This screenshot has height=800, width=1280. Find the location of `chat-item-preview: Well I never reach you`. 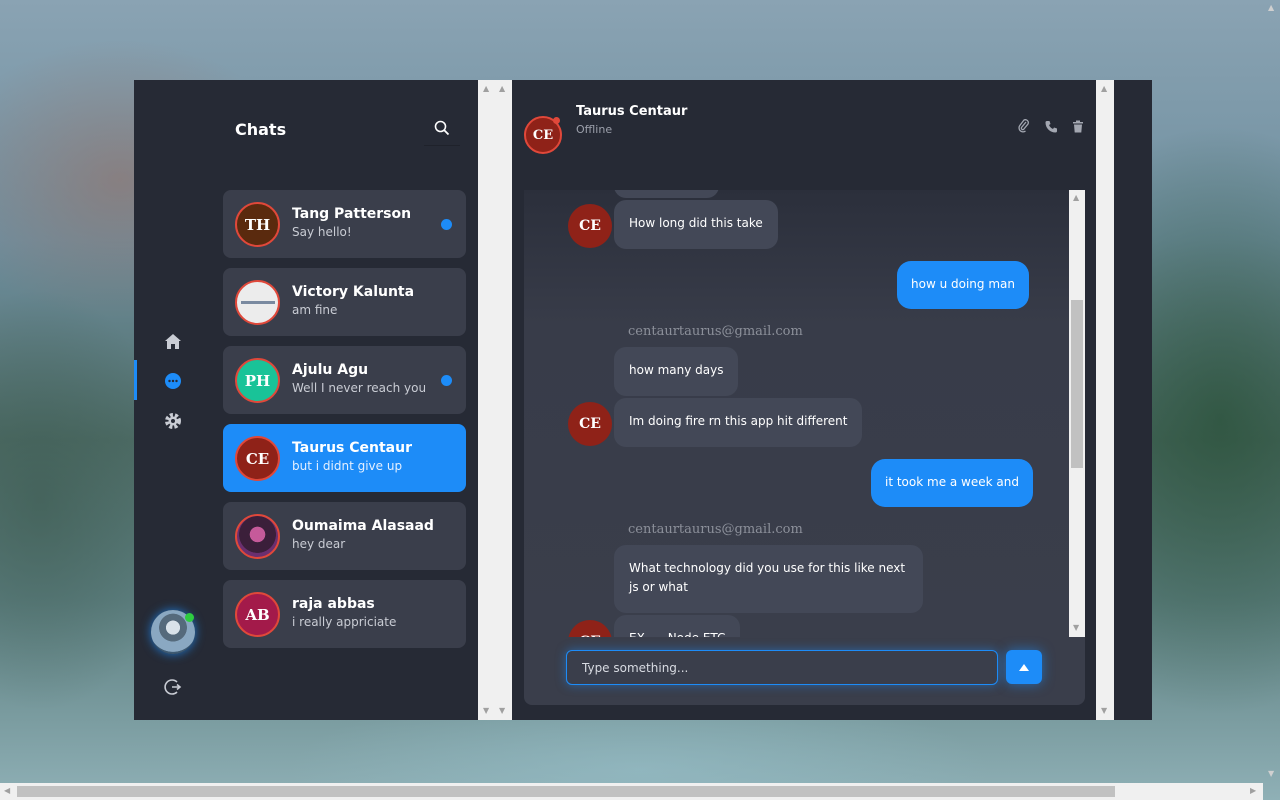

chat-item-preview: Well I never reach you is located at coordinates (359, 388).